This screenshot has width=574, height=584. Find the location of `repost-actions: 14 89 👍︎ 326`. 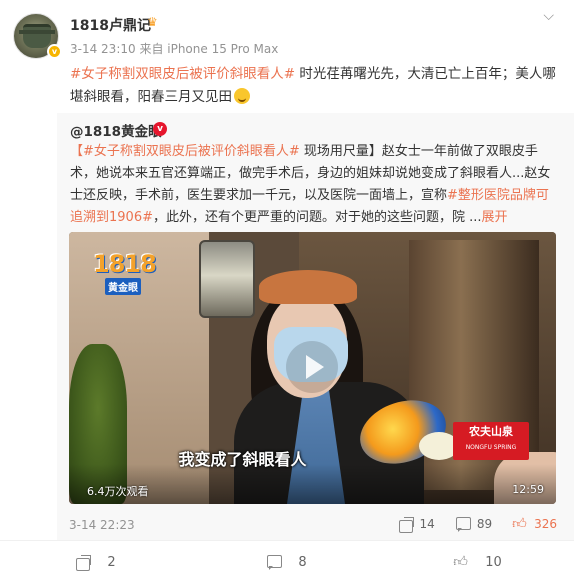

repost-actions: 14 89 👍︎ 326 is located at coordinates (467, 524).